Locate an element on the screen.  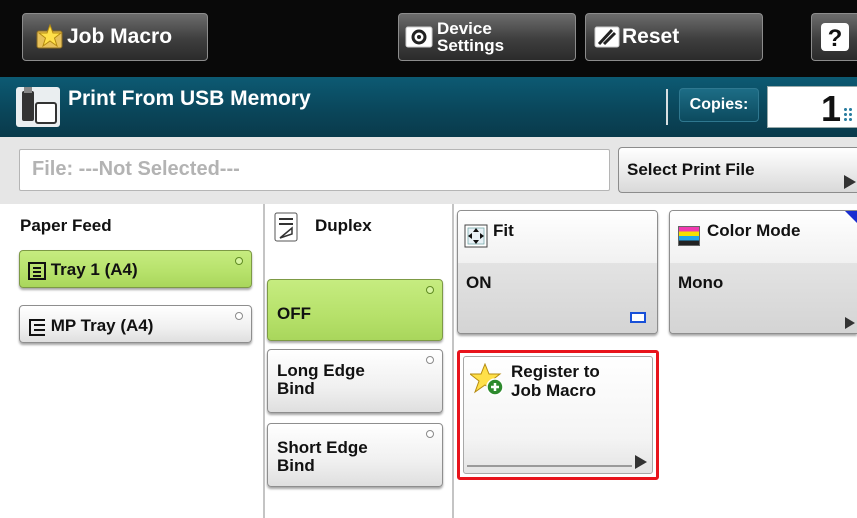
settings-icon is located at coordinates (419, 37).